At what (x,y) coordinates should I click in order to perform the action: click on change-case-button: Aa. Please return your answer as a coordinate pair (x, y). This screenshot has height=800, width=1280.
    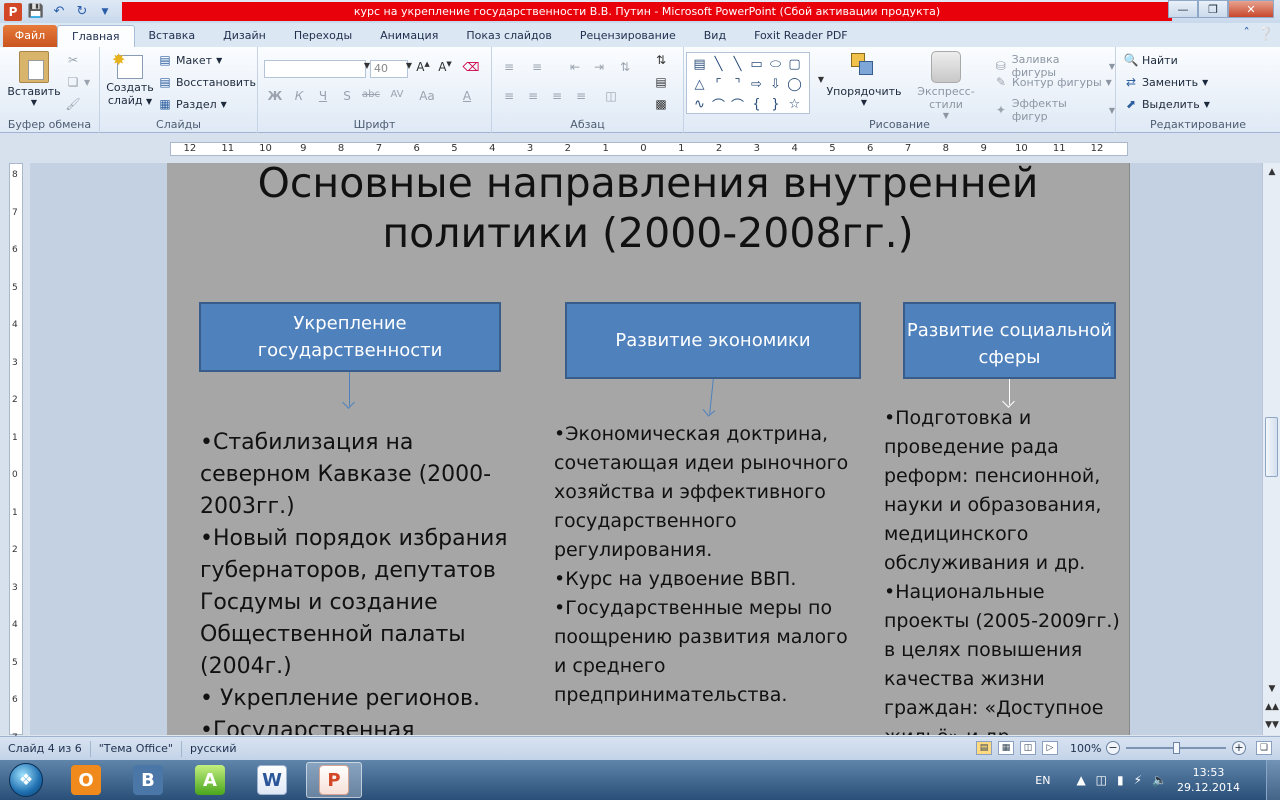
    Looking at the image, I should click on (427, 96).